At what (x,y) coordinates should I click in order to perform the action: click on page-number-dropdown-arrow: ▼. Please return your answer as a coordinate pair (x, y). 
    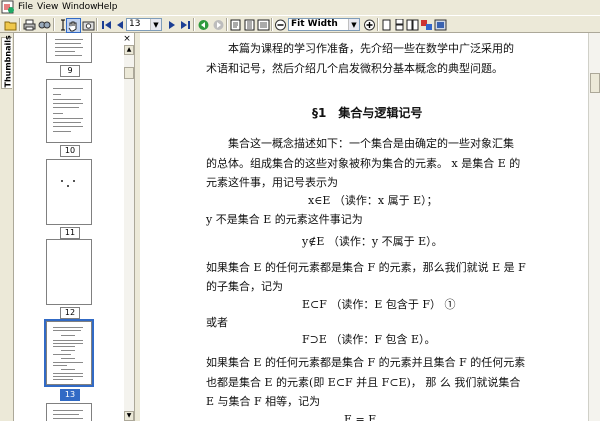
    Looking at the image, I should click on (155, 24).